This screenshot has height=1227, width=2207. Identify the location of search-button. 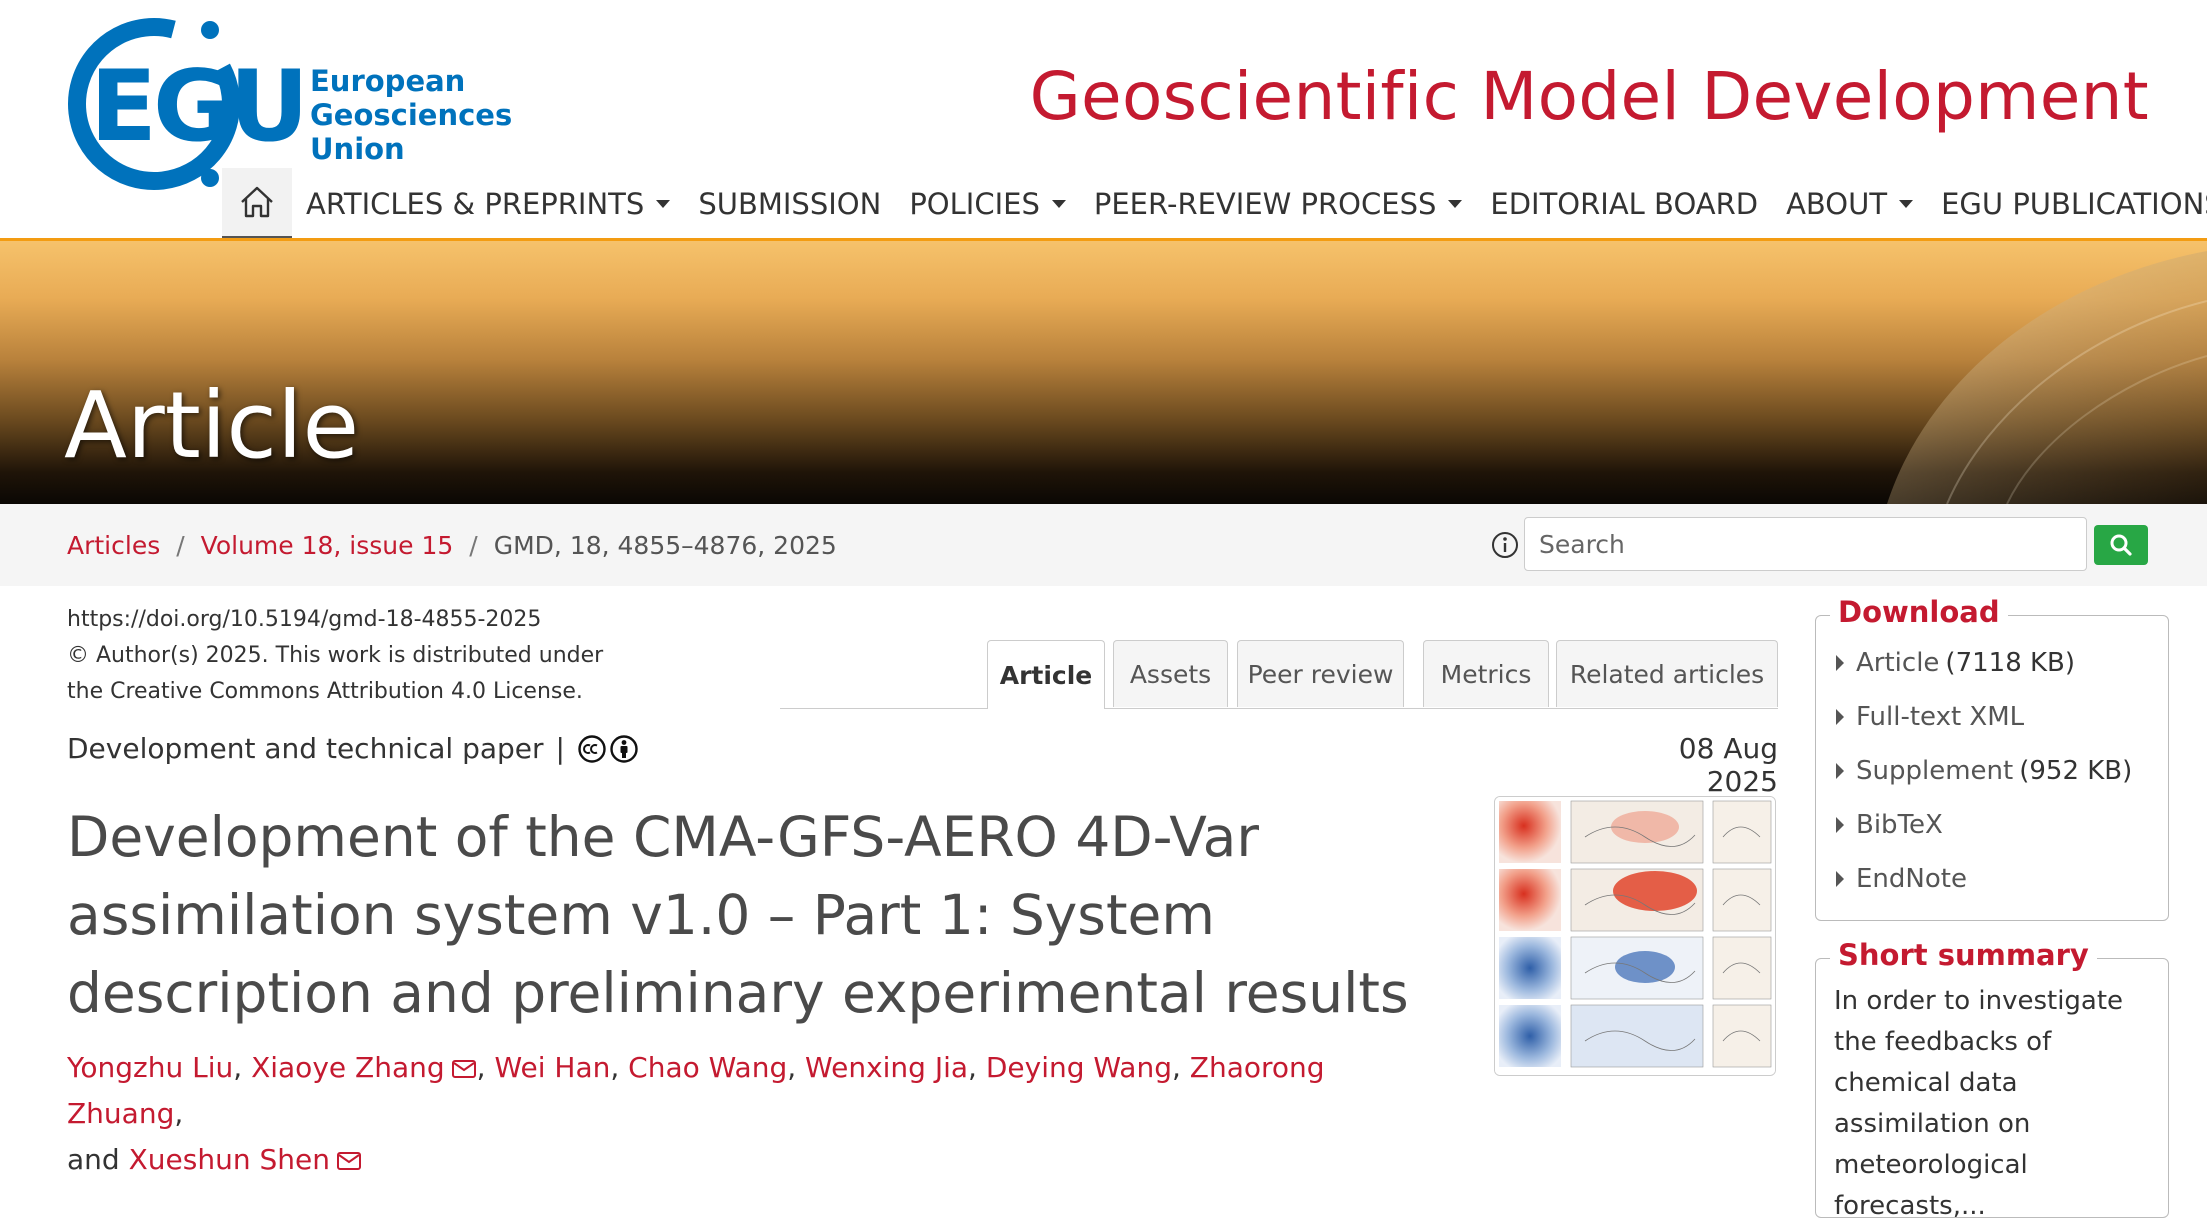
(2121, 545).